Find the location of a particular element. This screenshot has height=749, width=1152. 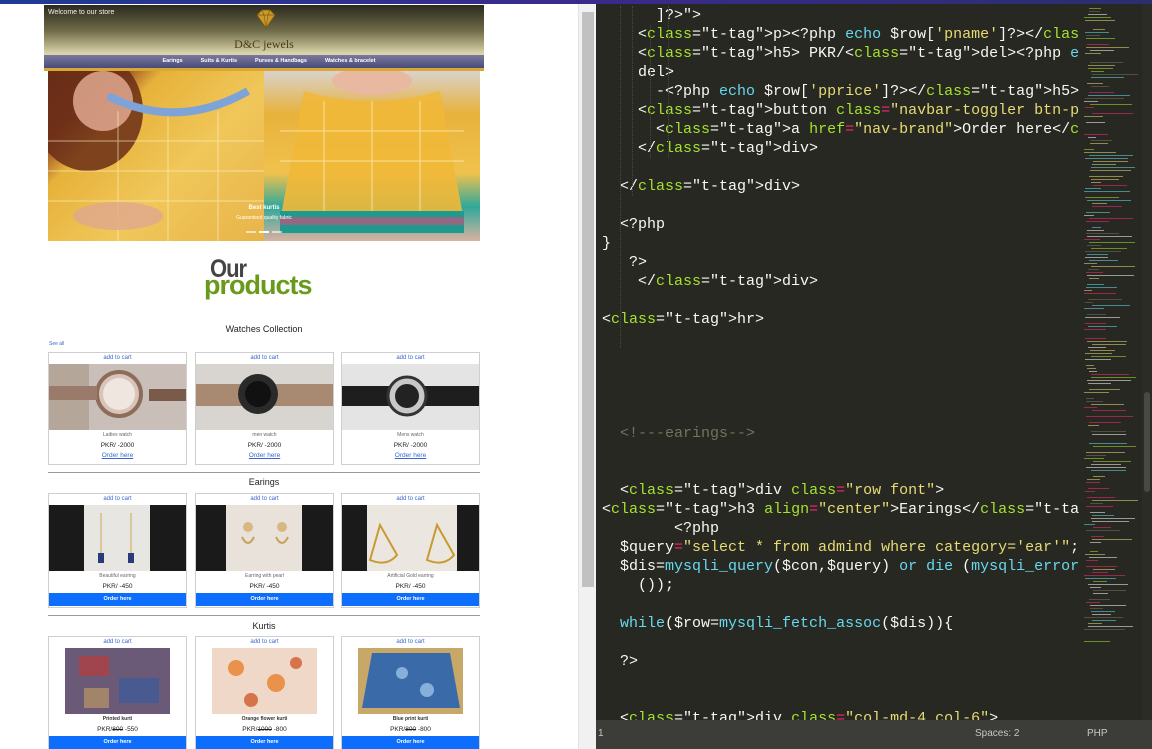

nav-suits-kurtis: Suits & Kurtis is located at coordinates (219, 61).